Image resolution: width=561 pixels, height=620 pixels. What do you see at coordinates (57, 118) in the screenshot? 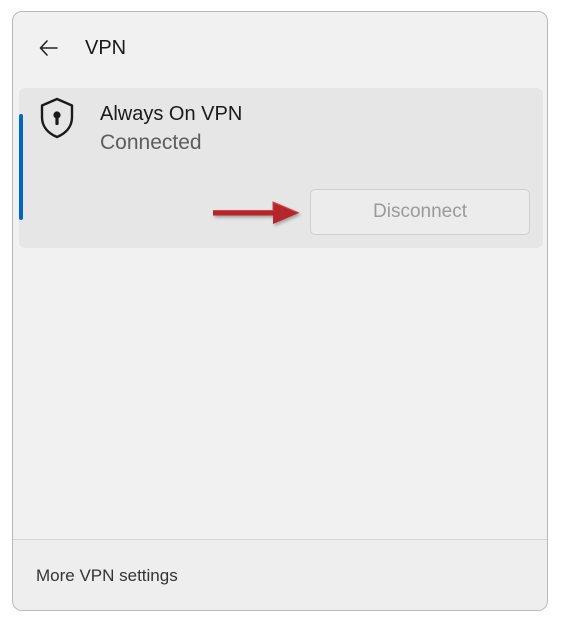
I see `shield-lock-icon` at bounding box center [57, 118].